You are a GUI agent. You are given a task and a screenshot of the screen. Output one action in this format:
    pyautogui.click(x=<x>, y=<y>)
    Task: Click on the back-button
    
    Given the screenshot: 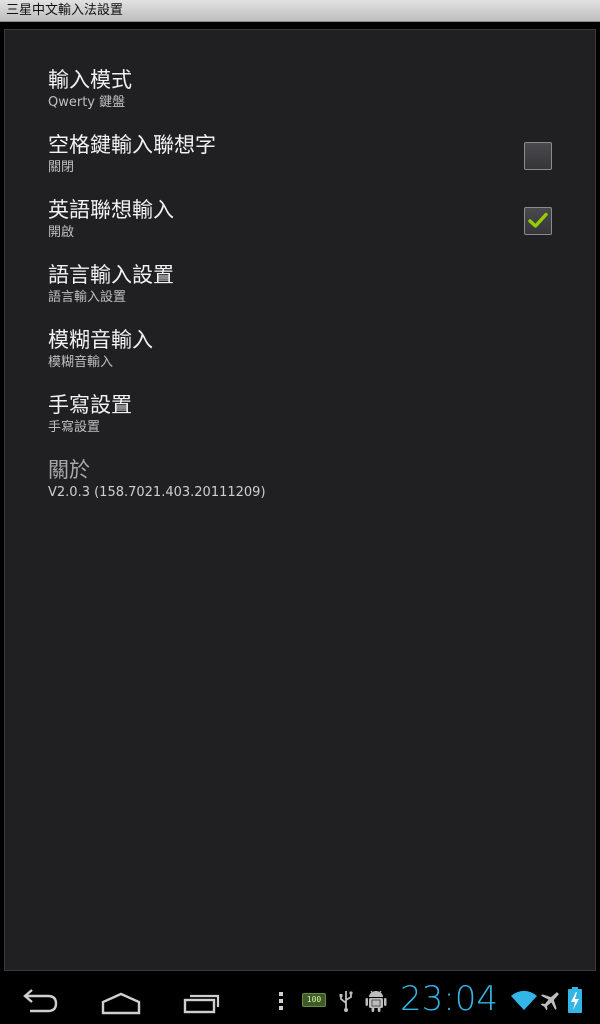 What is the action you would take?
    pyautogui.click(x=40, y=1000)
    